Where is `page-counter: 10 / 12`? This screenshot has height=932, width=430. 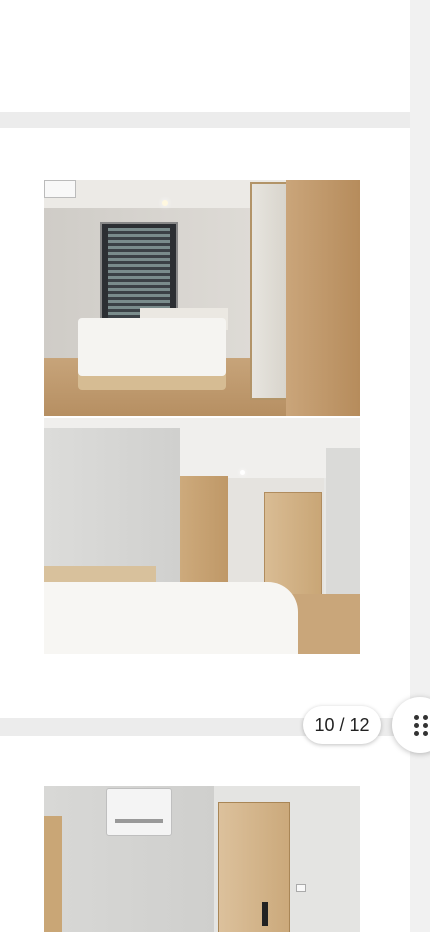
page-counter: 10 / 12 is located at coordinates (342, 725).